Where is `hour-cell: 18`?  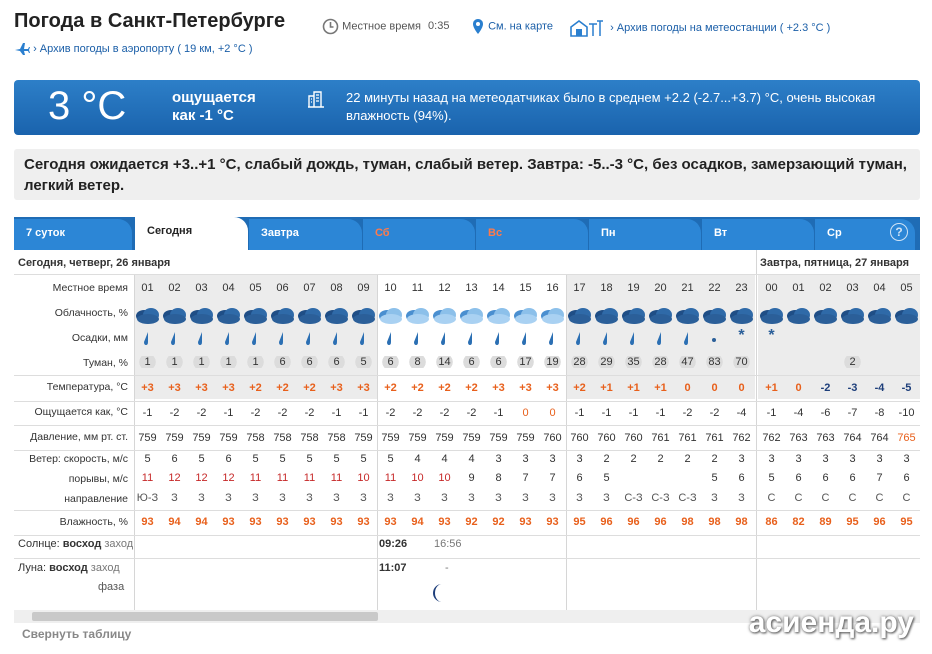
hour-cell: 18 is located at coordinates (606, 288).